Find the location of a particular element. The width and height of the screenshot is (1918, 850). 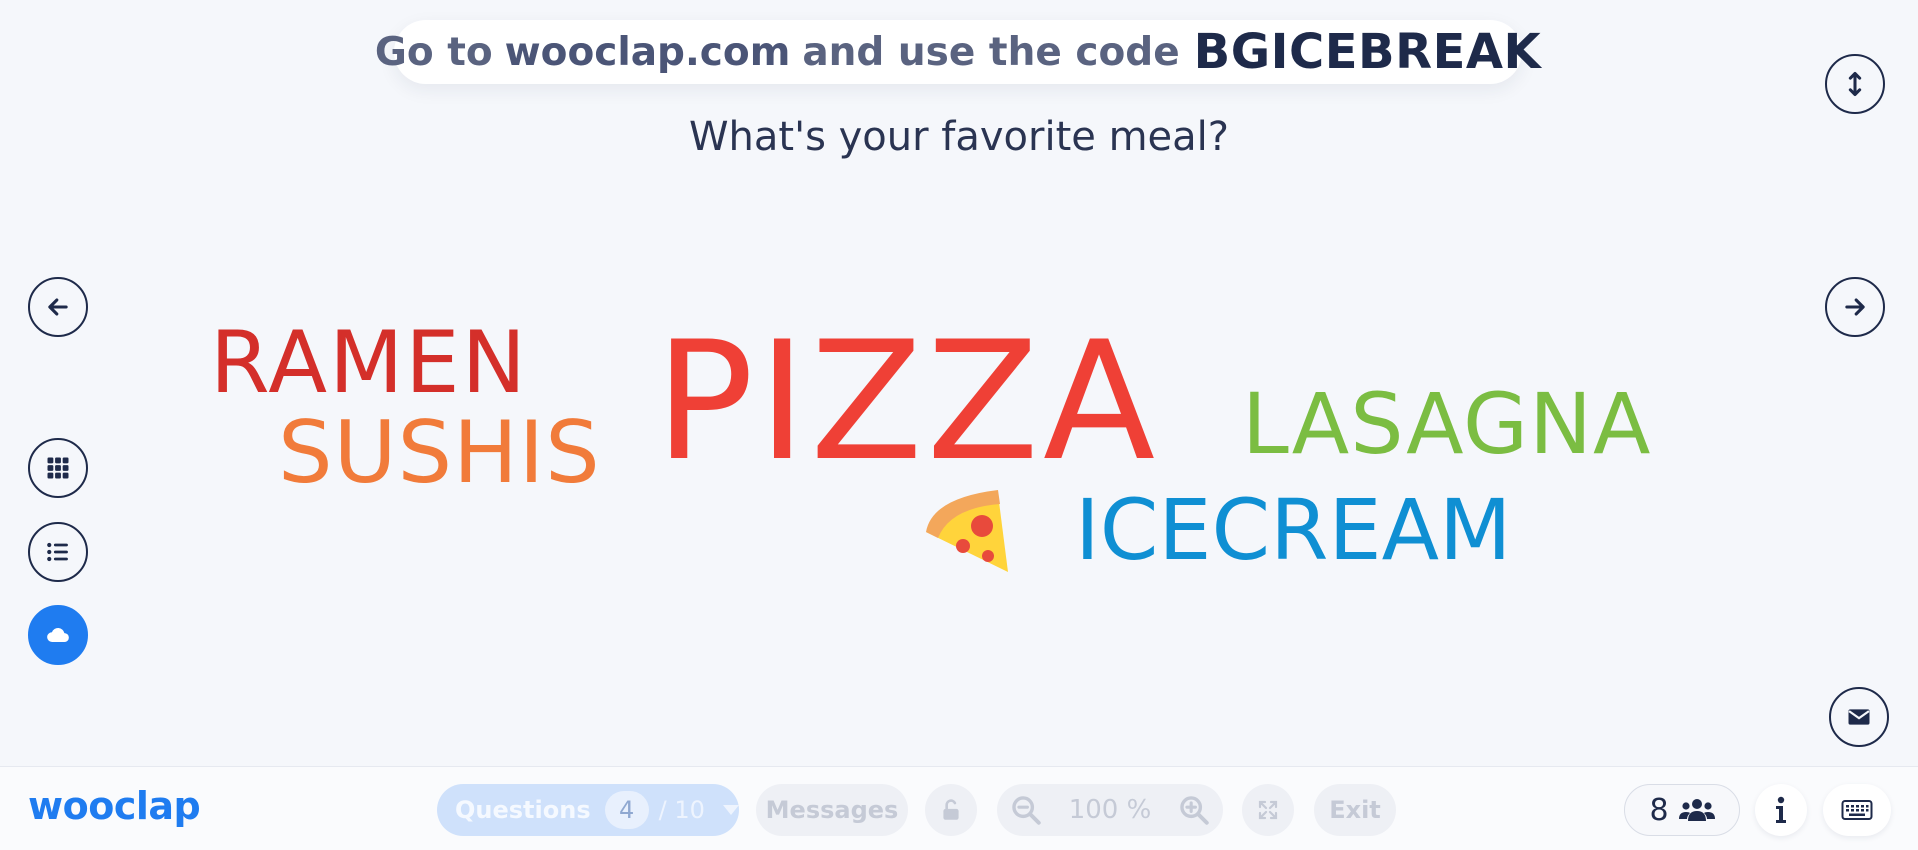

cloud-icon is located at coordinates (58, 635).